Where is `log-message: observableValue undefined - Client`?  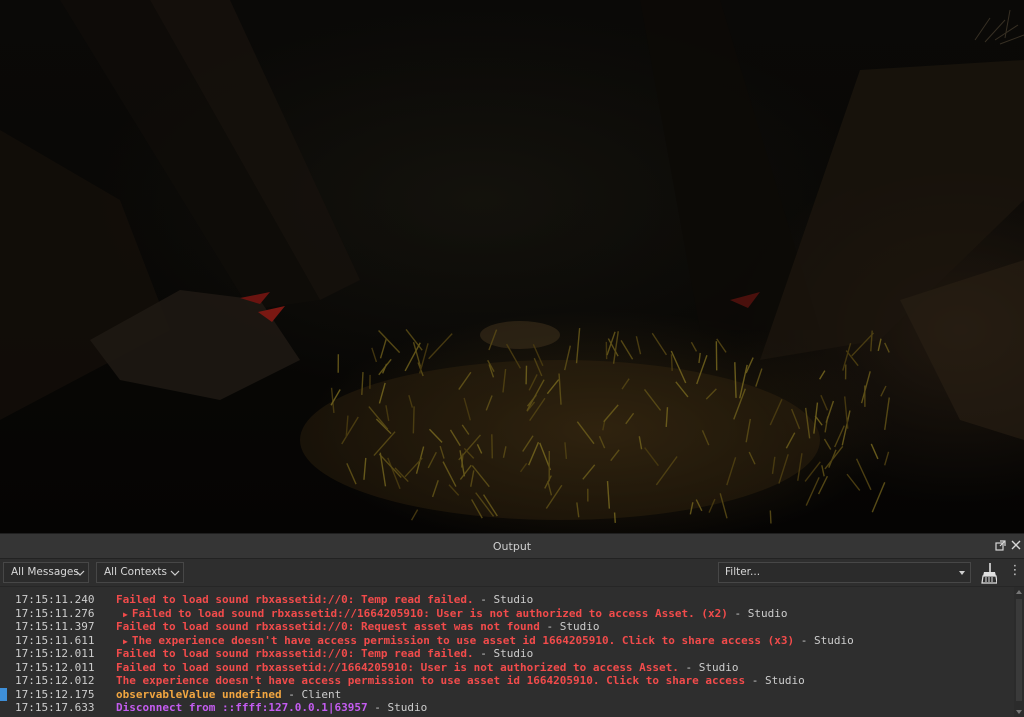
log-message: observableValue undefined - Client is located at coordinates (228, 695).